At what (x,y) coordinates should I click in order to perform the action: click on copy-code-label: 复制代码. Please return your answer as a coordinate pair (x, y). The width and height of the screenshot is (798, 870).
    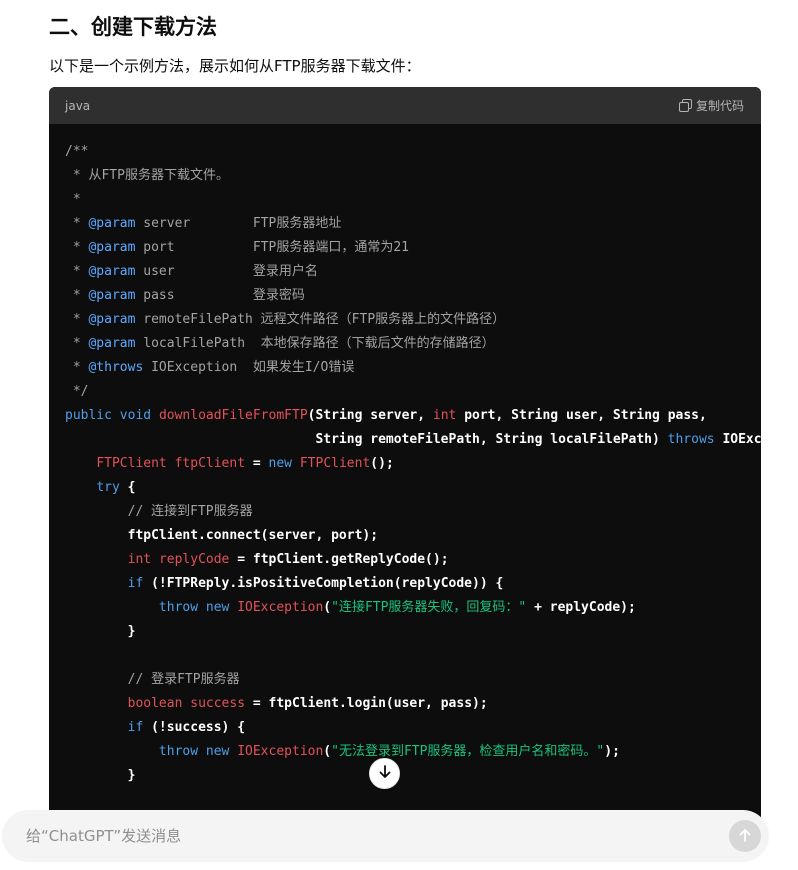
    Looking at the image, I should click on (719, 106).